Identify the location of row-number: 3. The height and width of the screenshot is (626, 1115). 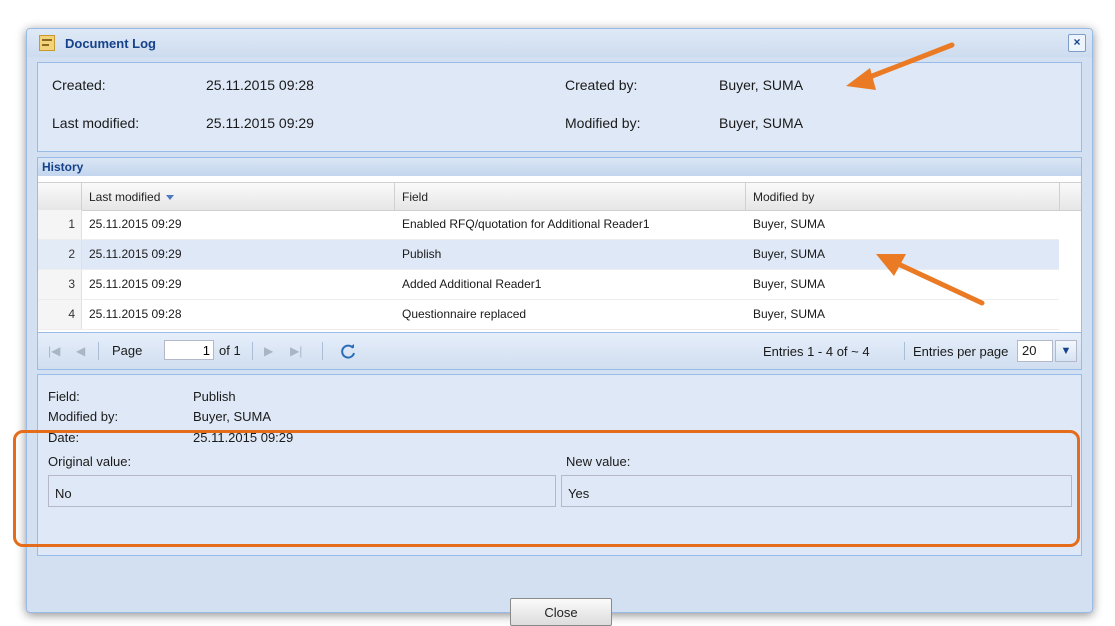
(60, 284).